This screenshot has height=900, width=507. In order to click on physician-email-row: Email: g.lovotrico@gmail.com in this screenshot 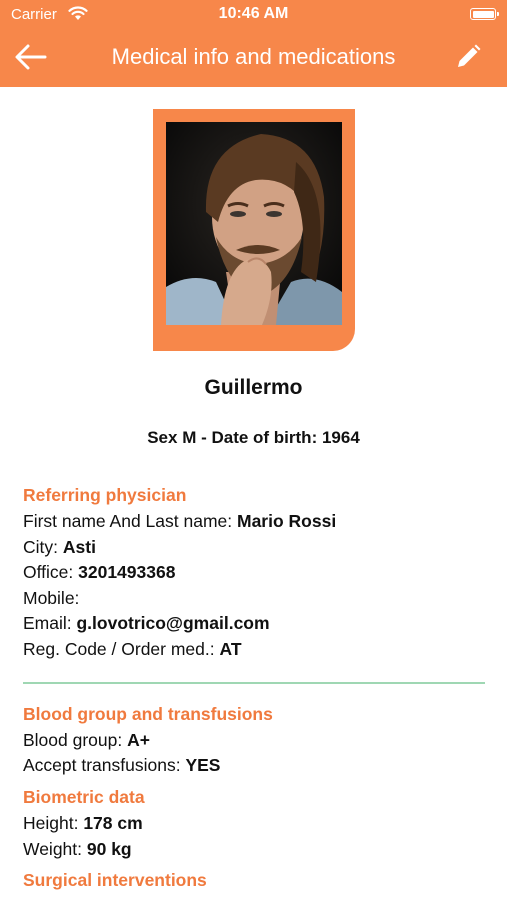, I will do `click(146, 623)`.